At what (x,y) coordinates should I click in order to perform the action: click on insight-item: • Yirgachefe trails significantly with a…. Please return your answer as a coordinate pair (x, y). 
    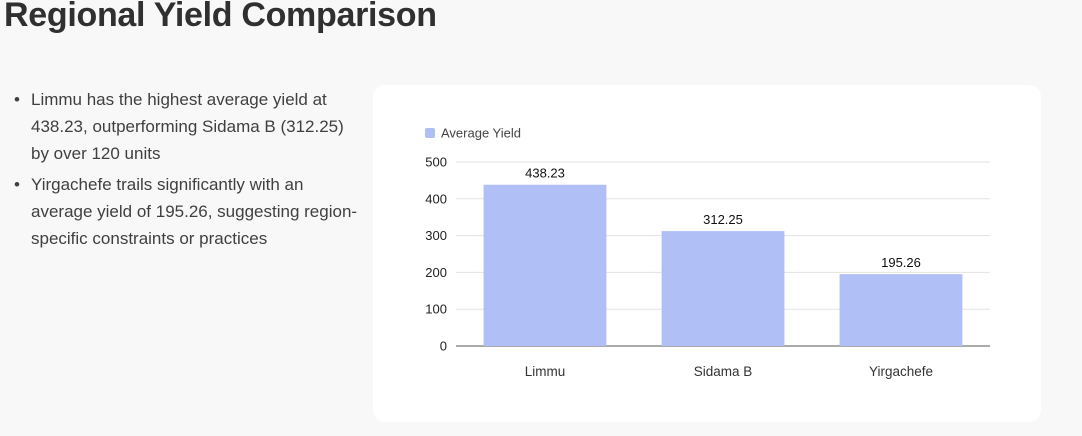
    Looking at the image, I should click on (185, 211).